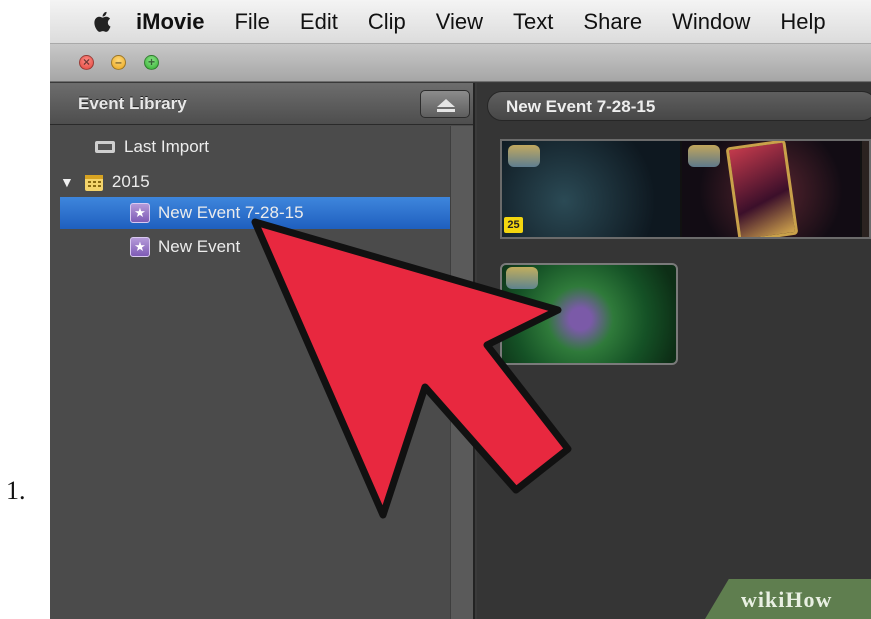  I want to click on sidebar-item-label: New Event, so click(199, 246).